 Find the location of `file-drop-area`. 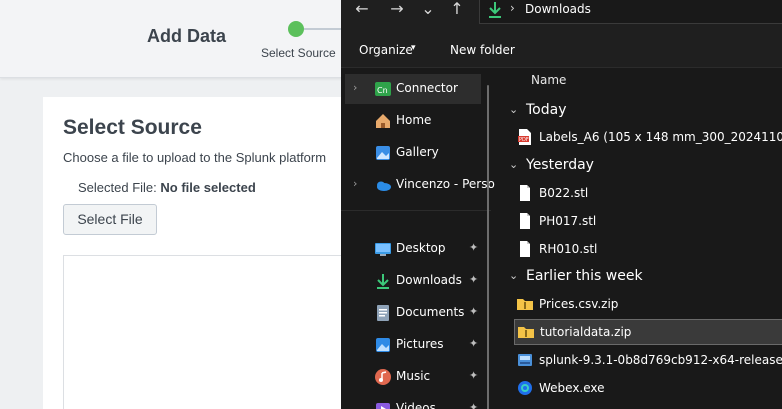

file-drop-area is located at coordinates (208, 332).